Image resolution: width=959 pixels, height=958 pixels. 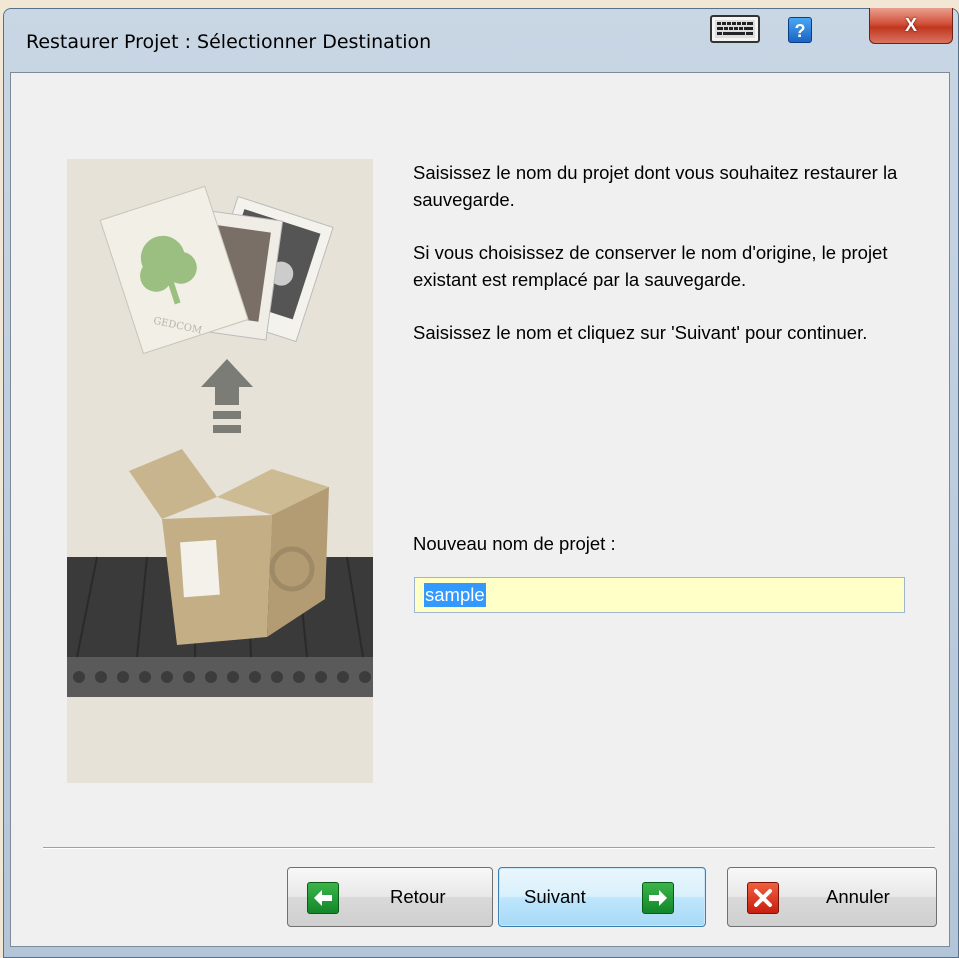 I want to click on separator, so click(x=489, y=848).